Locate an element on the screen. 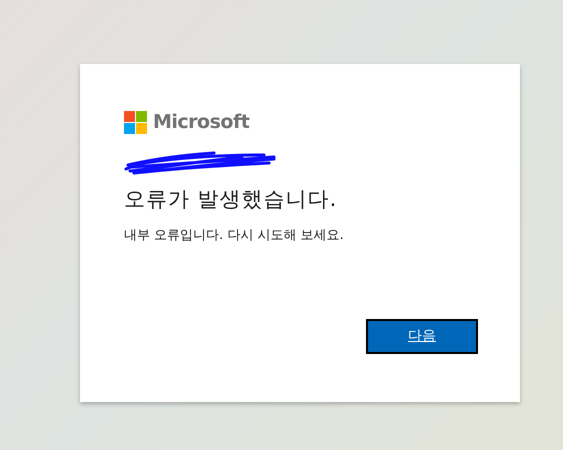 This screenshot has width=563, height=450. brand-name: Microsoft is located at coordinates (201, 122).